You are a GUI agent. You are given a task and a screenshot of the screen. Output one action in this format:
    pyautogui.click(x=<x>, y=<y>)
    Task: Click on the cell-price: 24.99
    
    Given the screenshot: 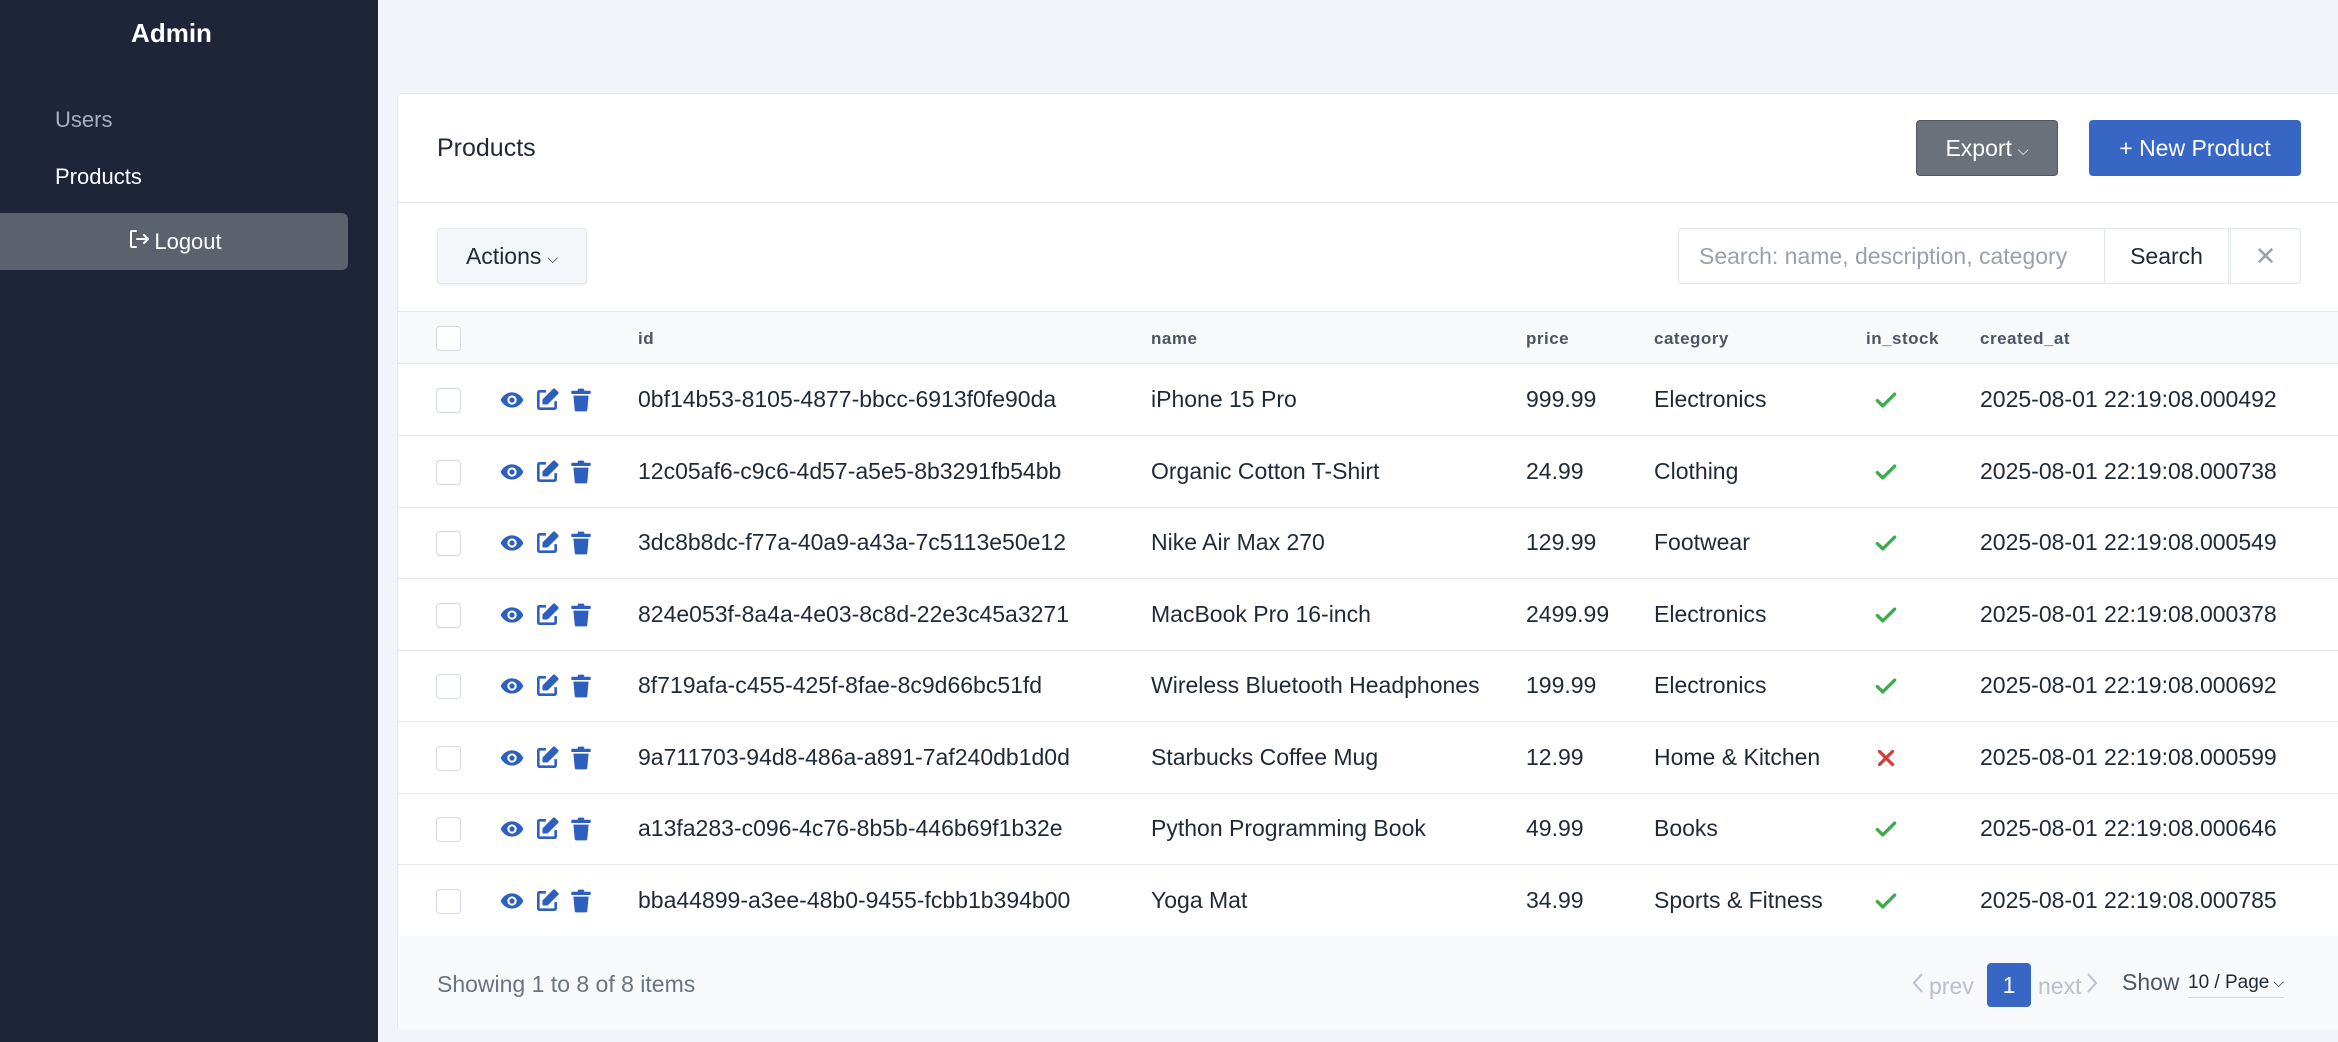 What is the action you would take?
    pyautogui.click(x=1555, y=470)
    